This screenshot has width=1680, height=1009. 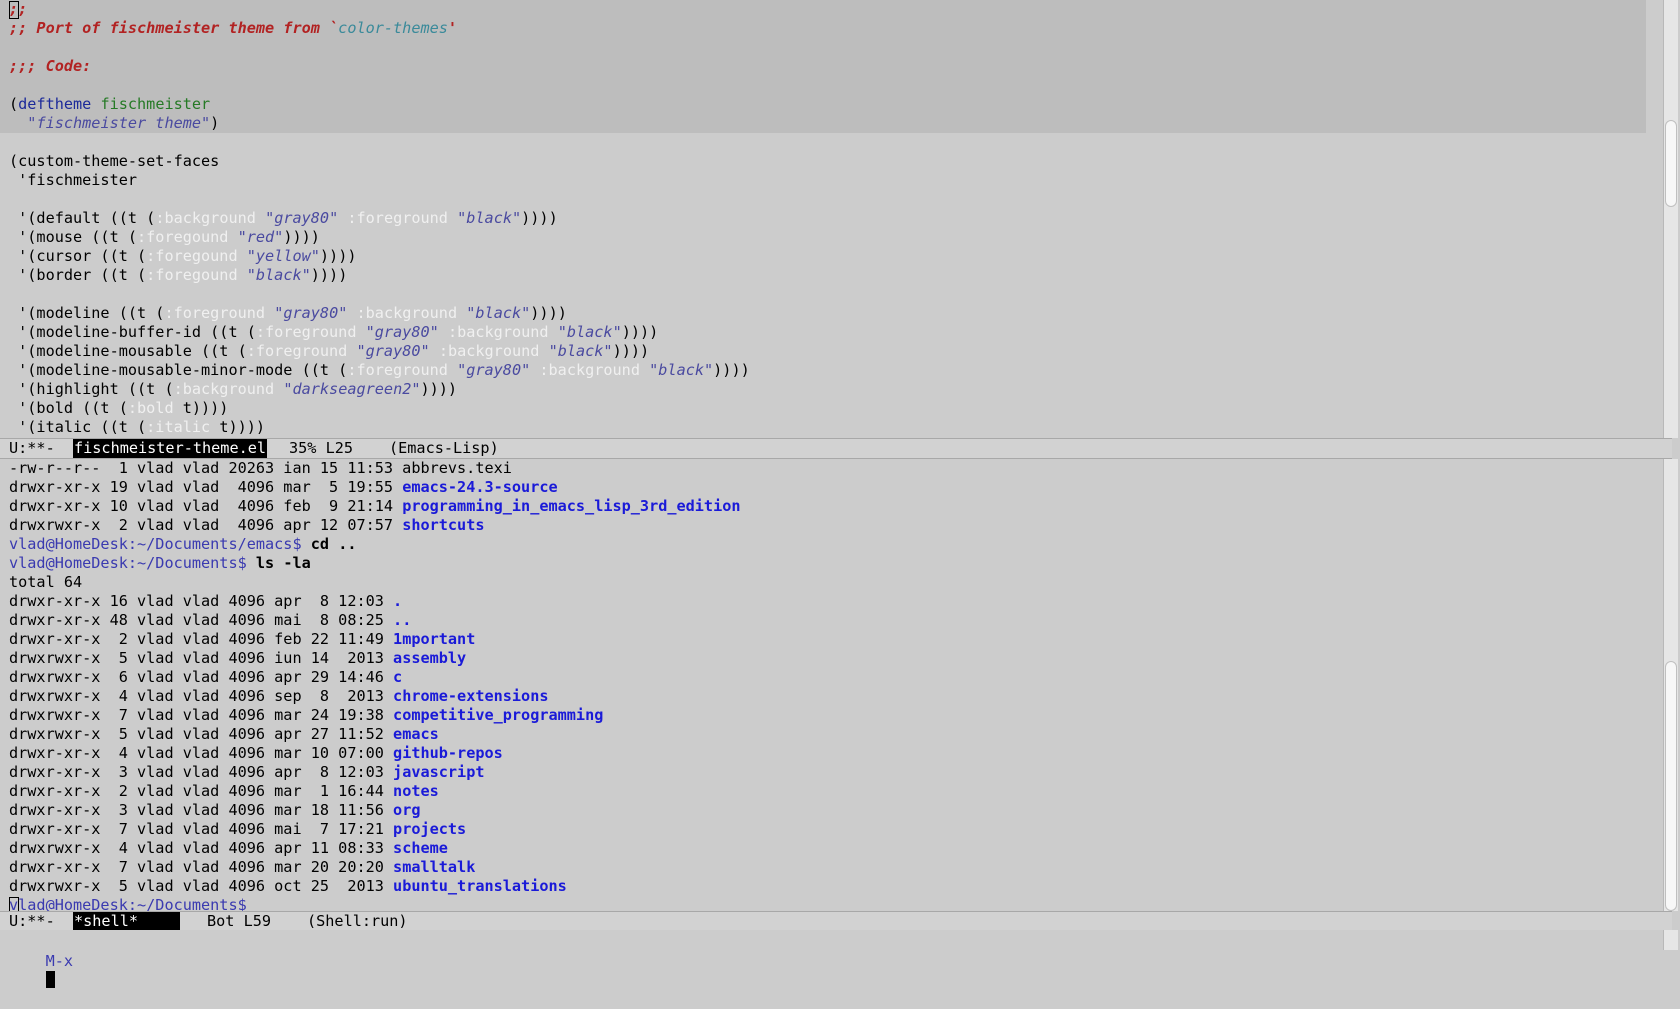 What do you see at coordinates (448, 753) in the screenshot?
I see `text-token: github-repos` at bounding box center [448, 753].